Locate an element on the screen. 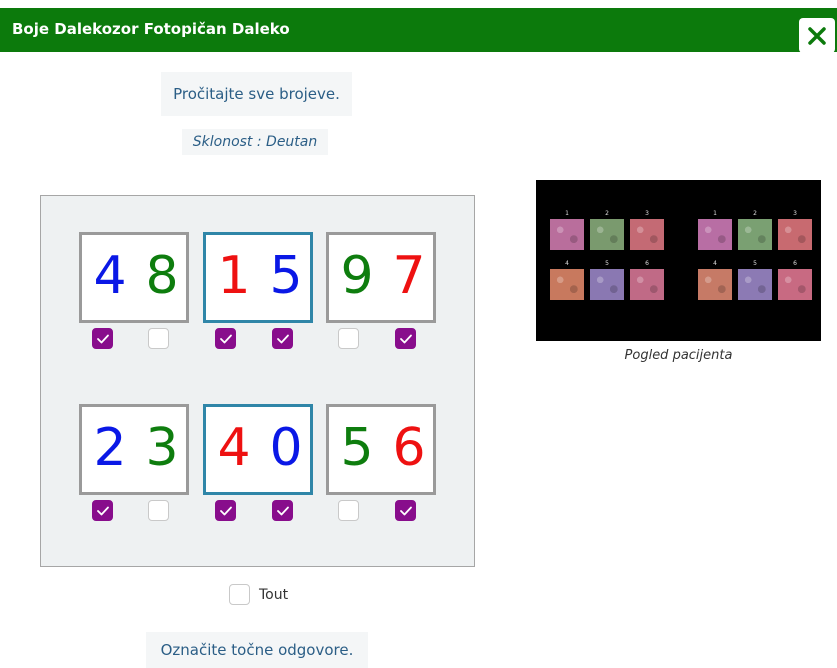 Image resolution: width=837 pixels, height=668 pixels. close-icon is located at coordinates (817, 35).